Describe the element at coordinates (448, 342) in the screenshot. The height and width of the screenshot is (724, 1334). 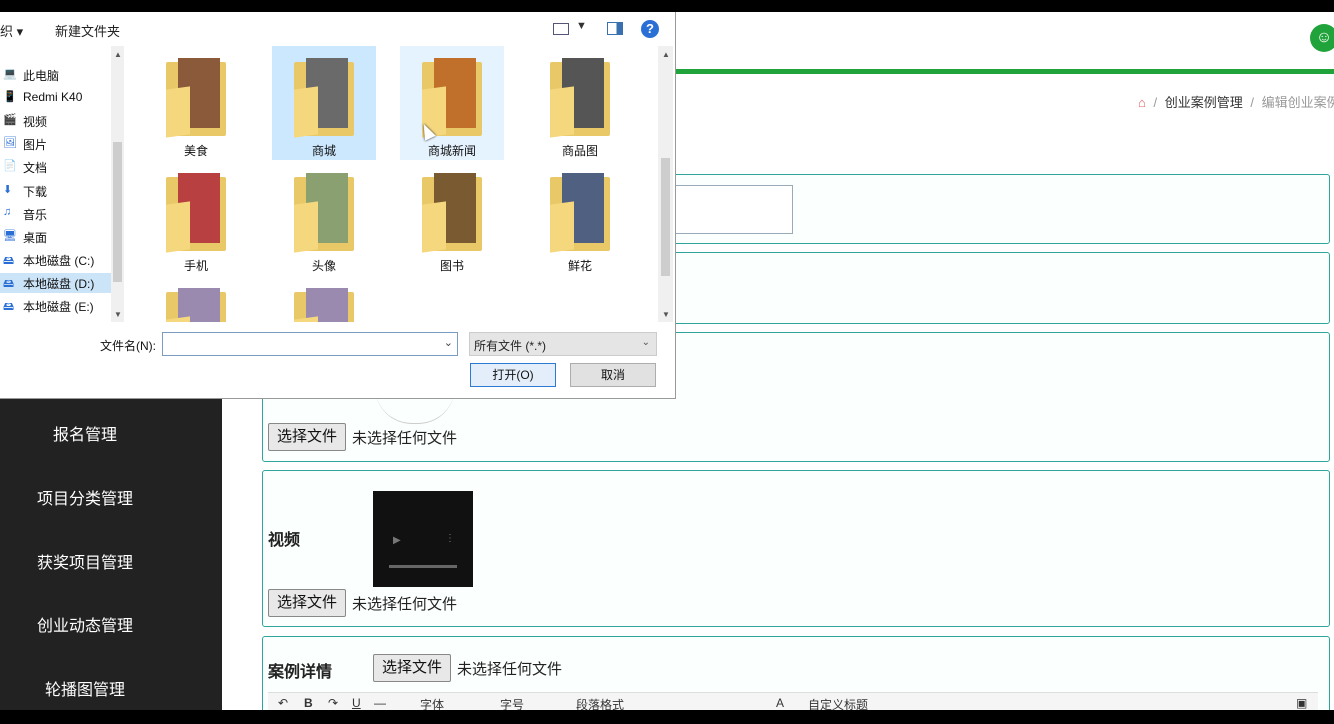
I see `chevron-down-icon: ⌄` at that location.